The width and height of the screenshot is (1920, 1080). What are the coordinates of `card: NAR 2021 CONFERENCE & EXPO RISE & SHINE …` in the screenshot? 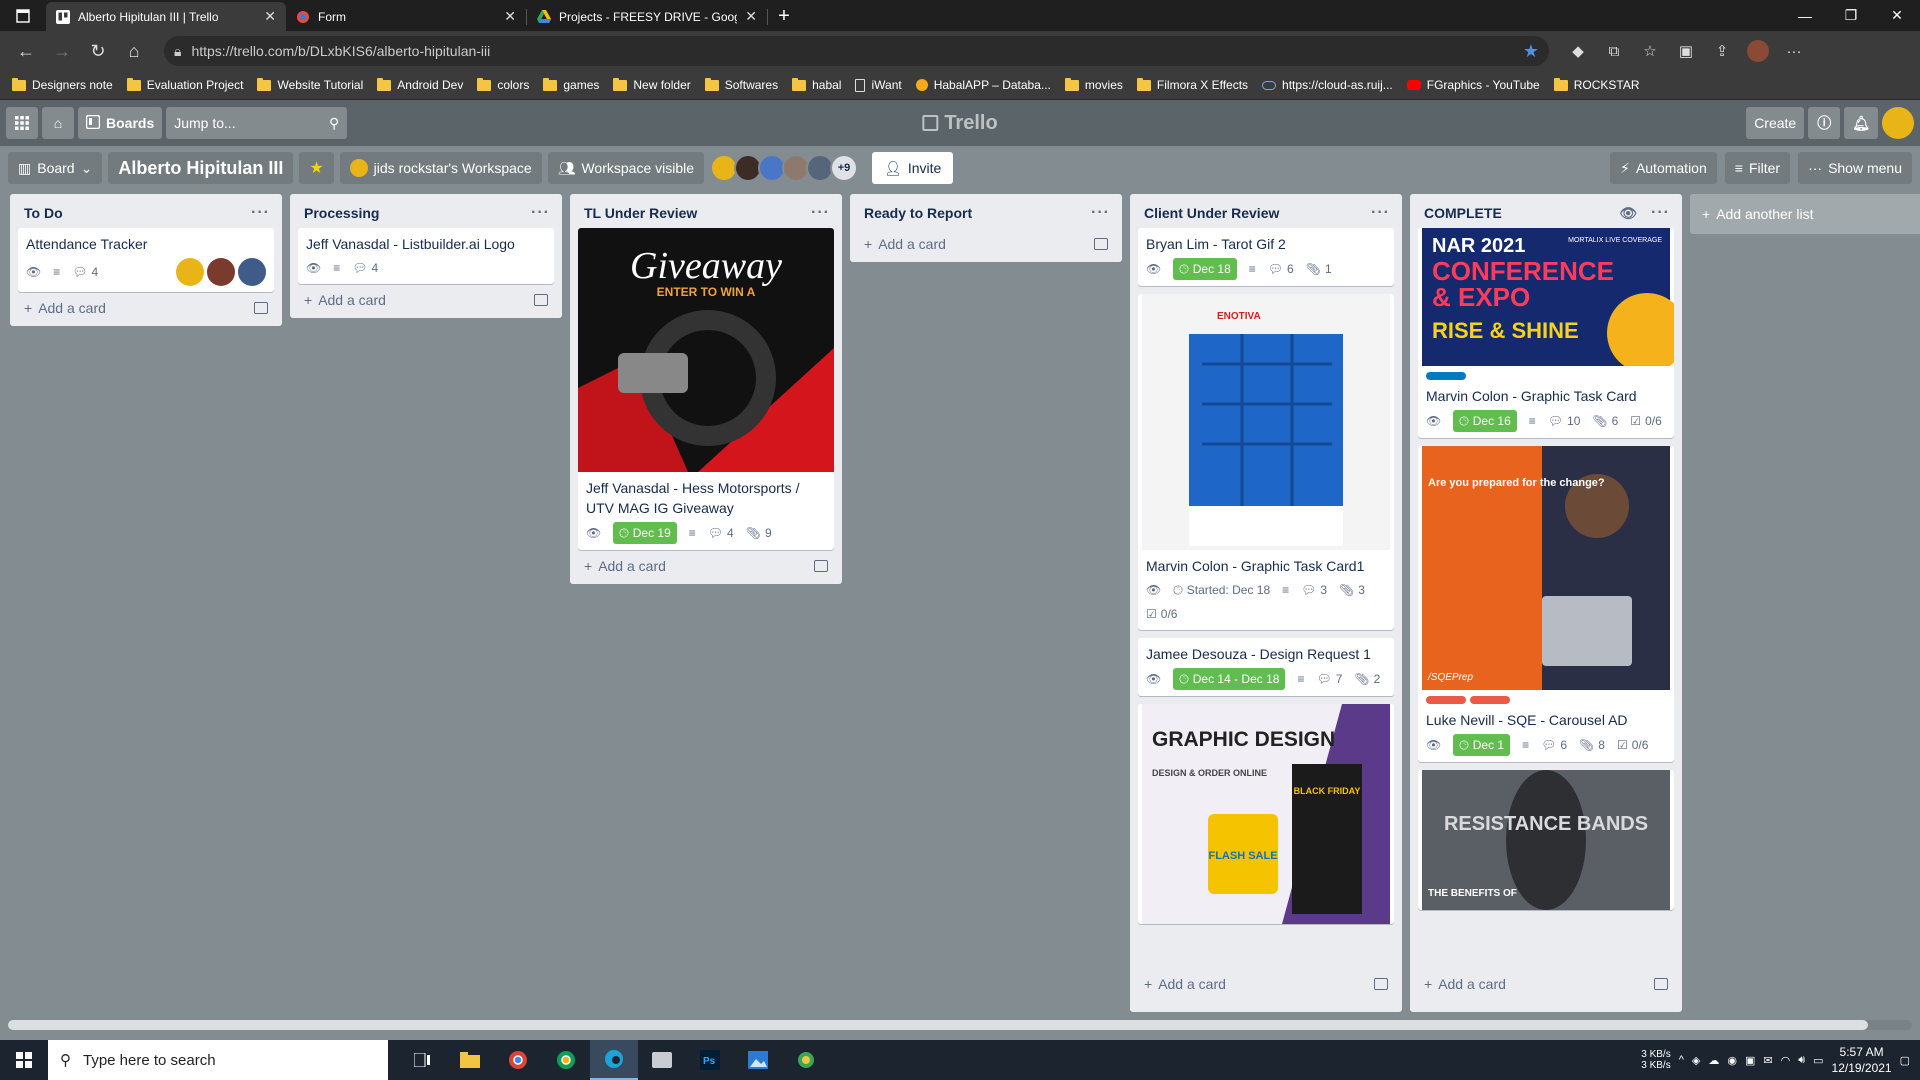 It's located at (1546, 333).